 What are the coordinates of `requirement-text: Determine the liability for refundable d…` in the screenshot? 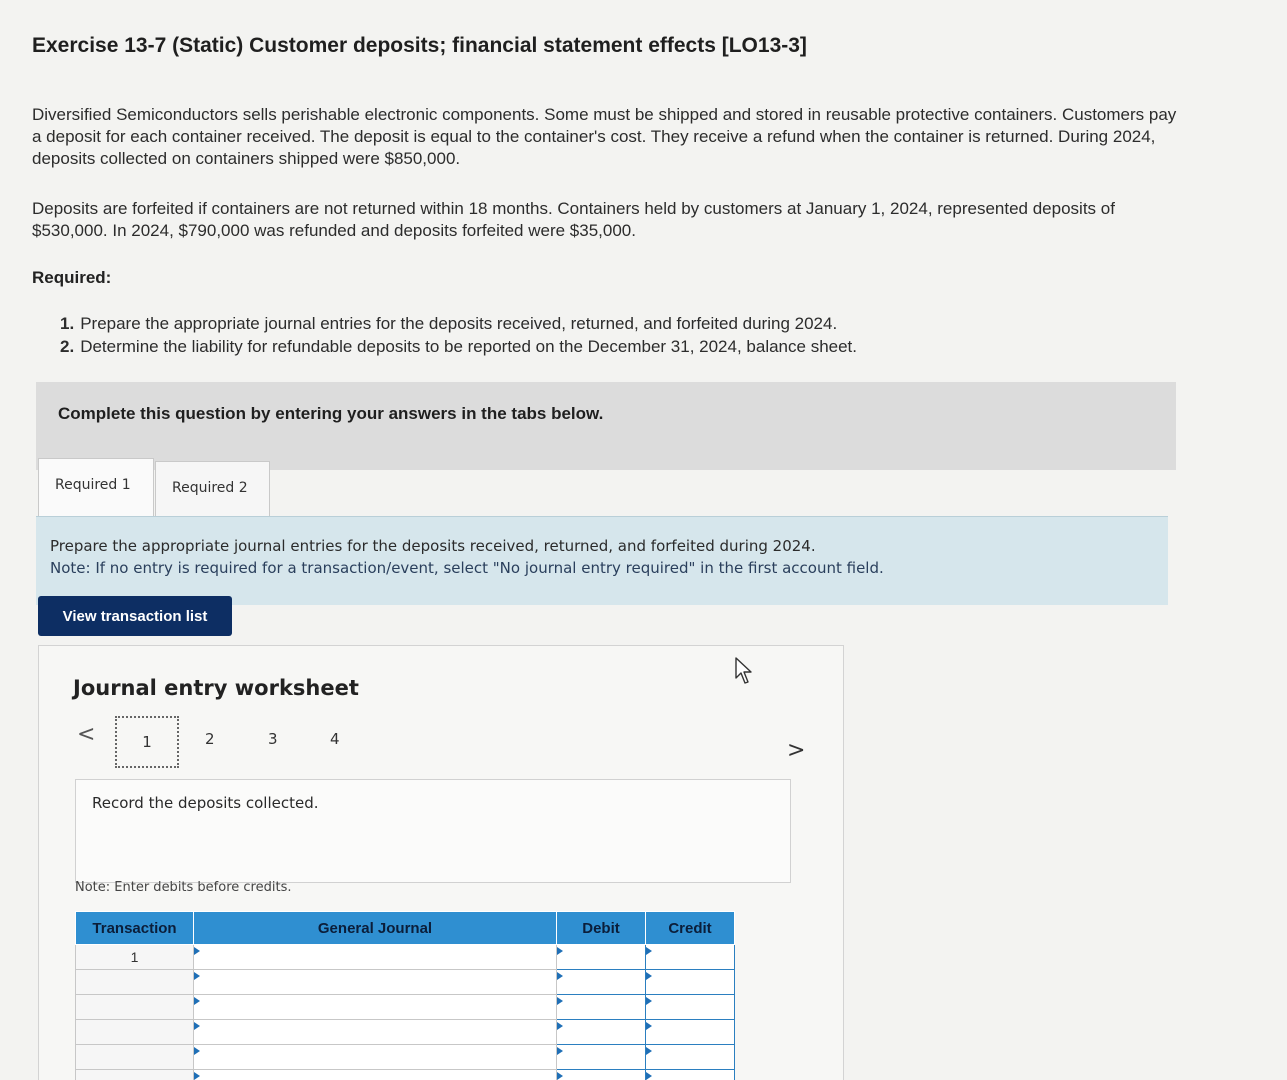 It's located at (468, 346).